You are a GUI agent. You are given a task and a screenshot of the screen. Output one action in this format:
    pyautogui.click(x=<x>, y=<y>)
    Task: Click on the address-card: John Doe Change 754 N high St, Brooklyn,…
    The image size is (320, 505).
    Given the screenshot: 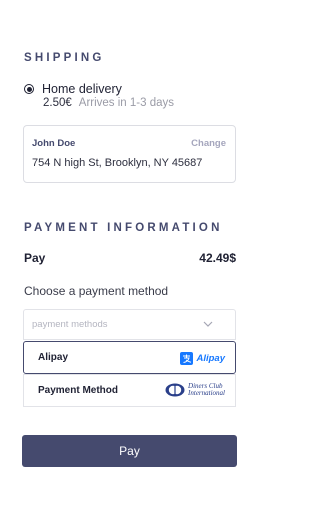 What is the action you would take?
    pyautogui.click(x=129, y=154)
    